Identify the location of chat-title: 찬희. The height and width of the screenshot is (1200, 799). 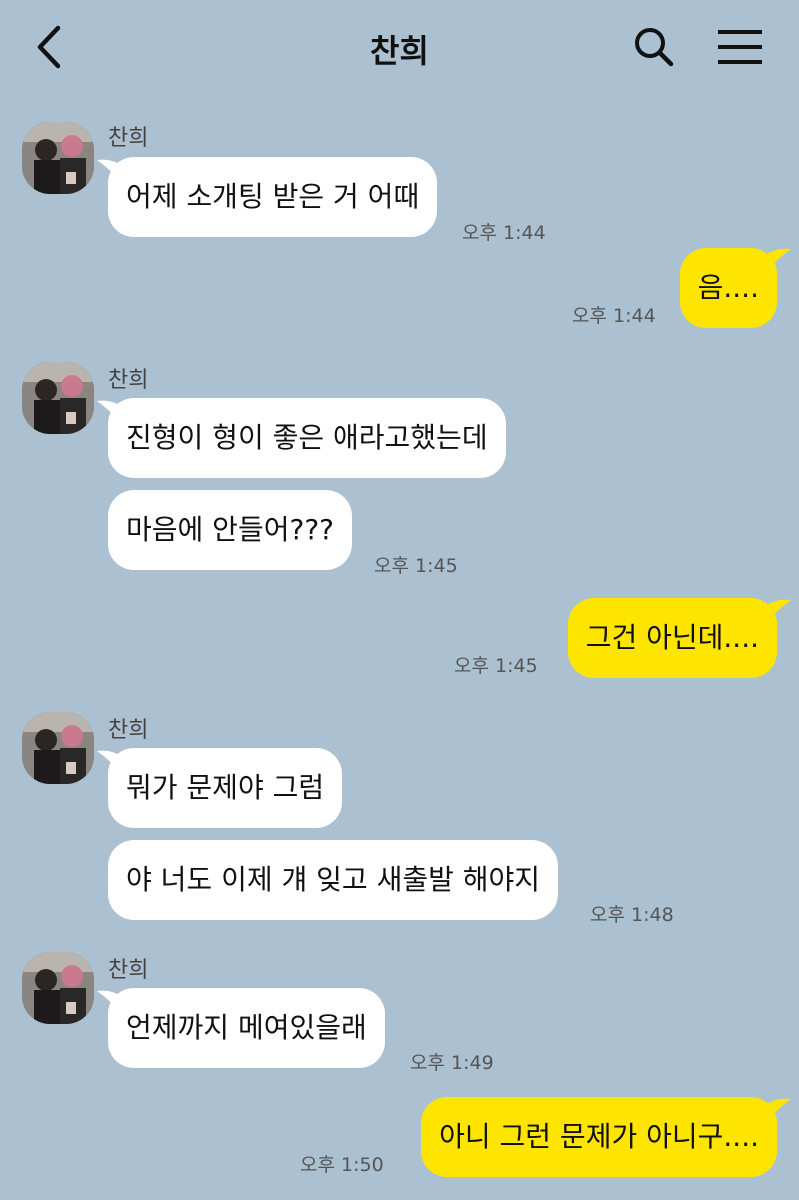
(399, 51).